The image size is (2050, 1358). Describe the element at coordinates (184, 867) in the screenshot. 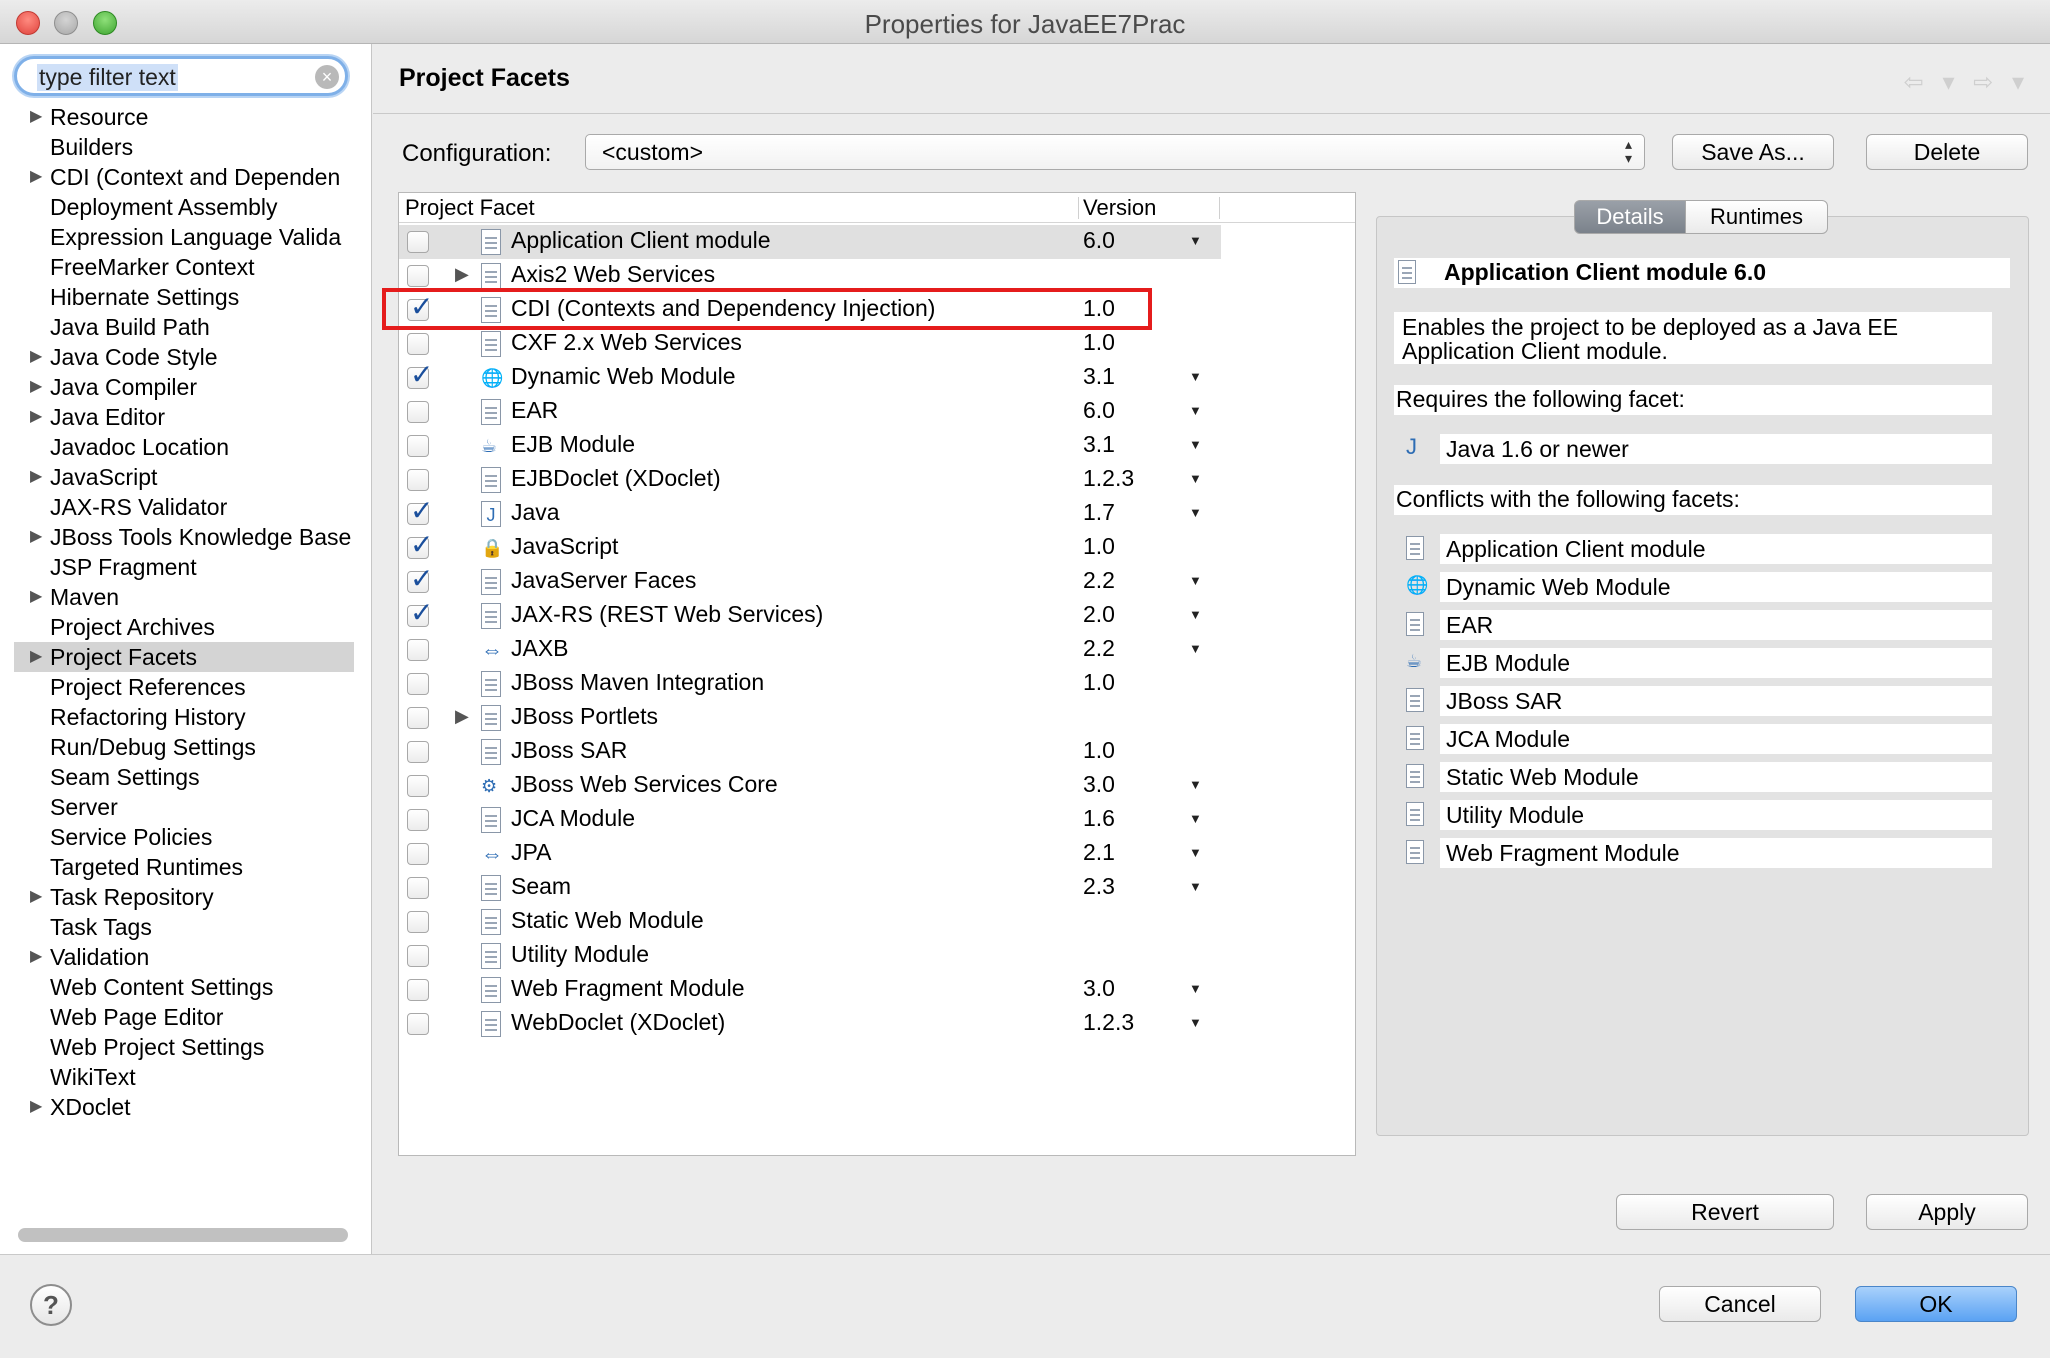

I see `sidebar-item: Targeted Runtimes` at that location.